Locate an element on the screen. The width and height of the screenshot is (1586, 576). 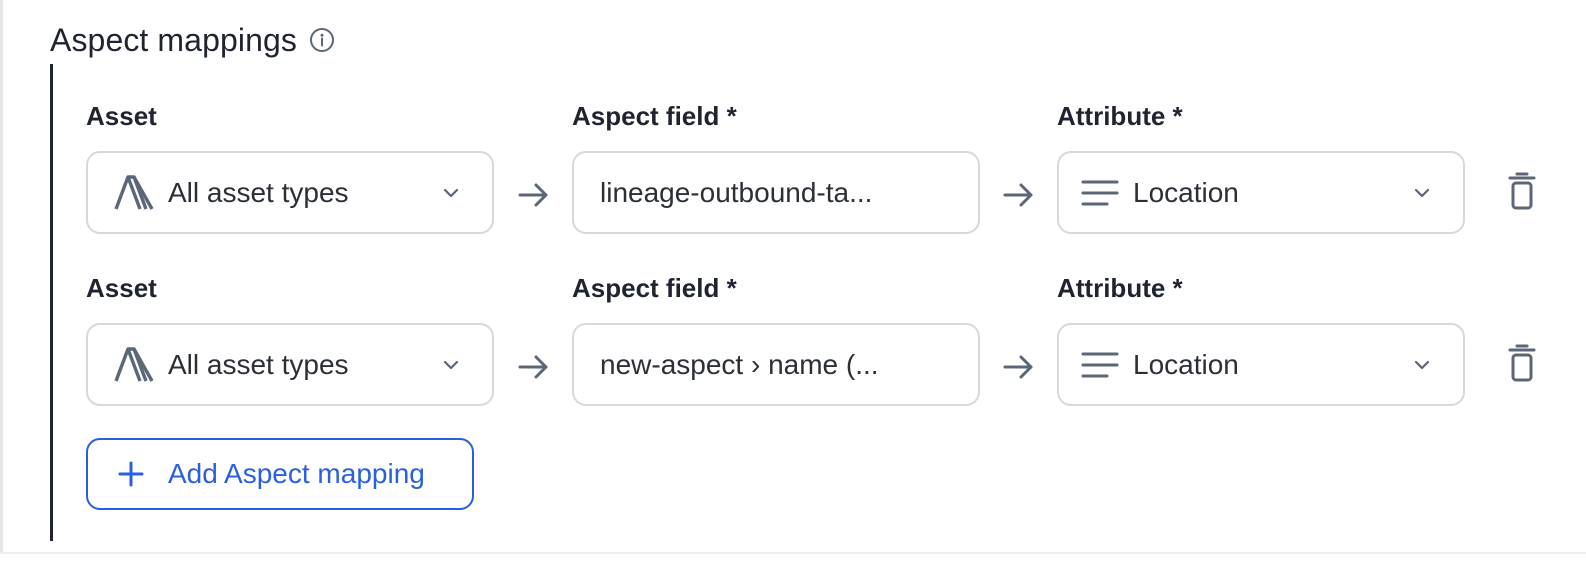
section-header: Aspect mappings is located at coordinates (192, 40).